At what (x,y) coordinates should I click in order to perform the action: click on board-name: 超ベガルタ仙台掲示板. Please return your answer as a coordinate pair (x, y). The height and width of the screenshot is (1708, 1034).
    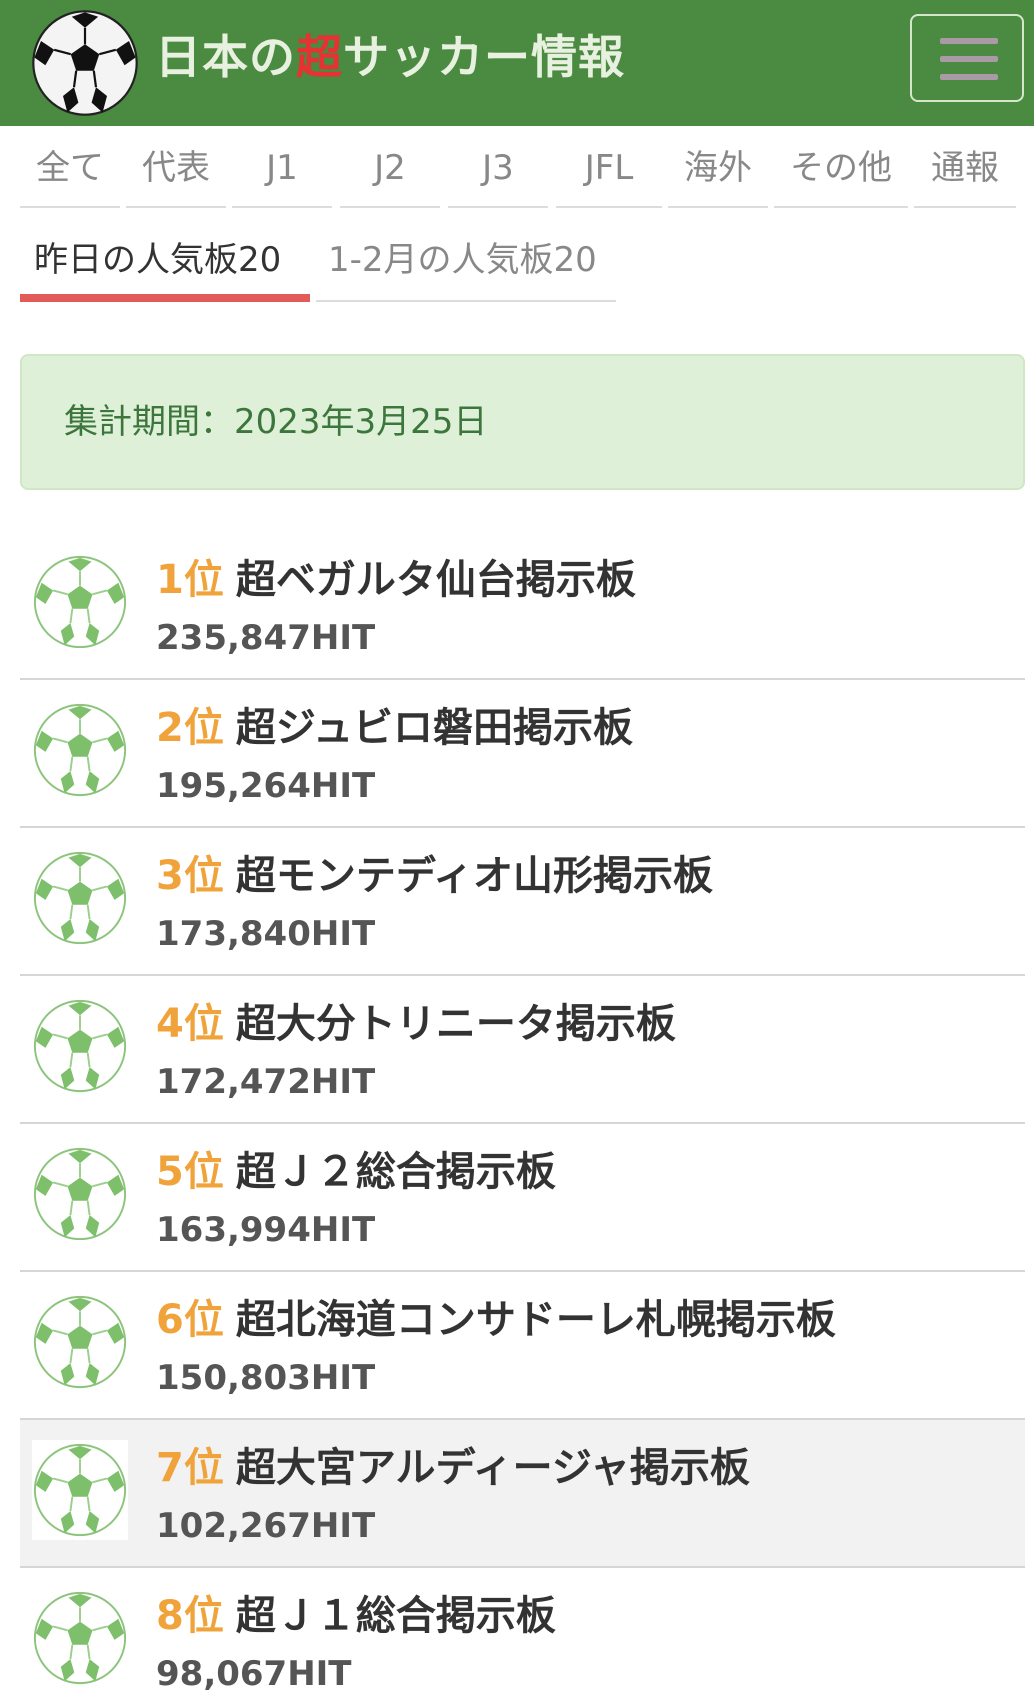
    Looking at the image, I should click on (435, 580).